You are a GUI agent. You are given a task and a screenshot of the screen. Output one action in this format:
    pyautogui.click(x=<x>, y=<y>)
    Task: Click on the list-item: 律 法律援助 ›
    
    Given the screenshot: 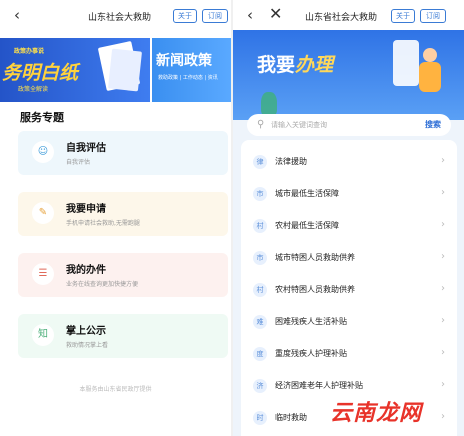 What is the action you would take?
    pyautogui.click(x=349, y=161)
    